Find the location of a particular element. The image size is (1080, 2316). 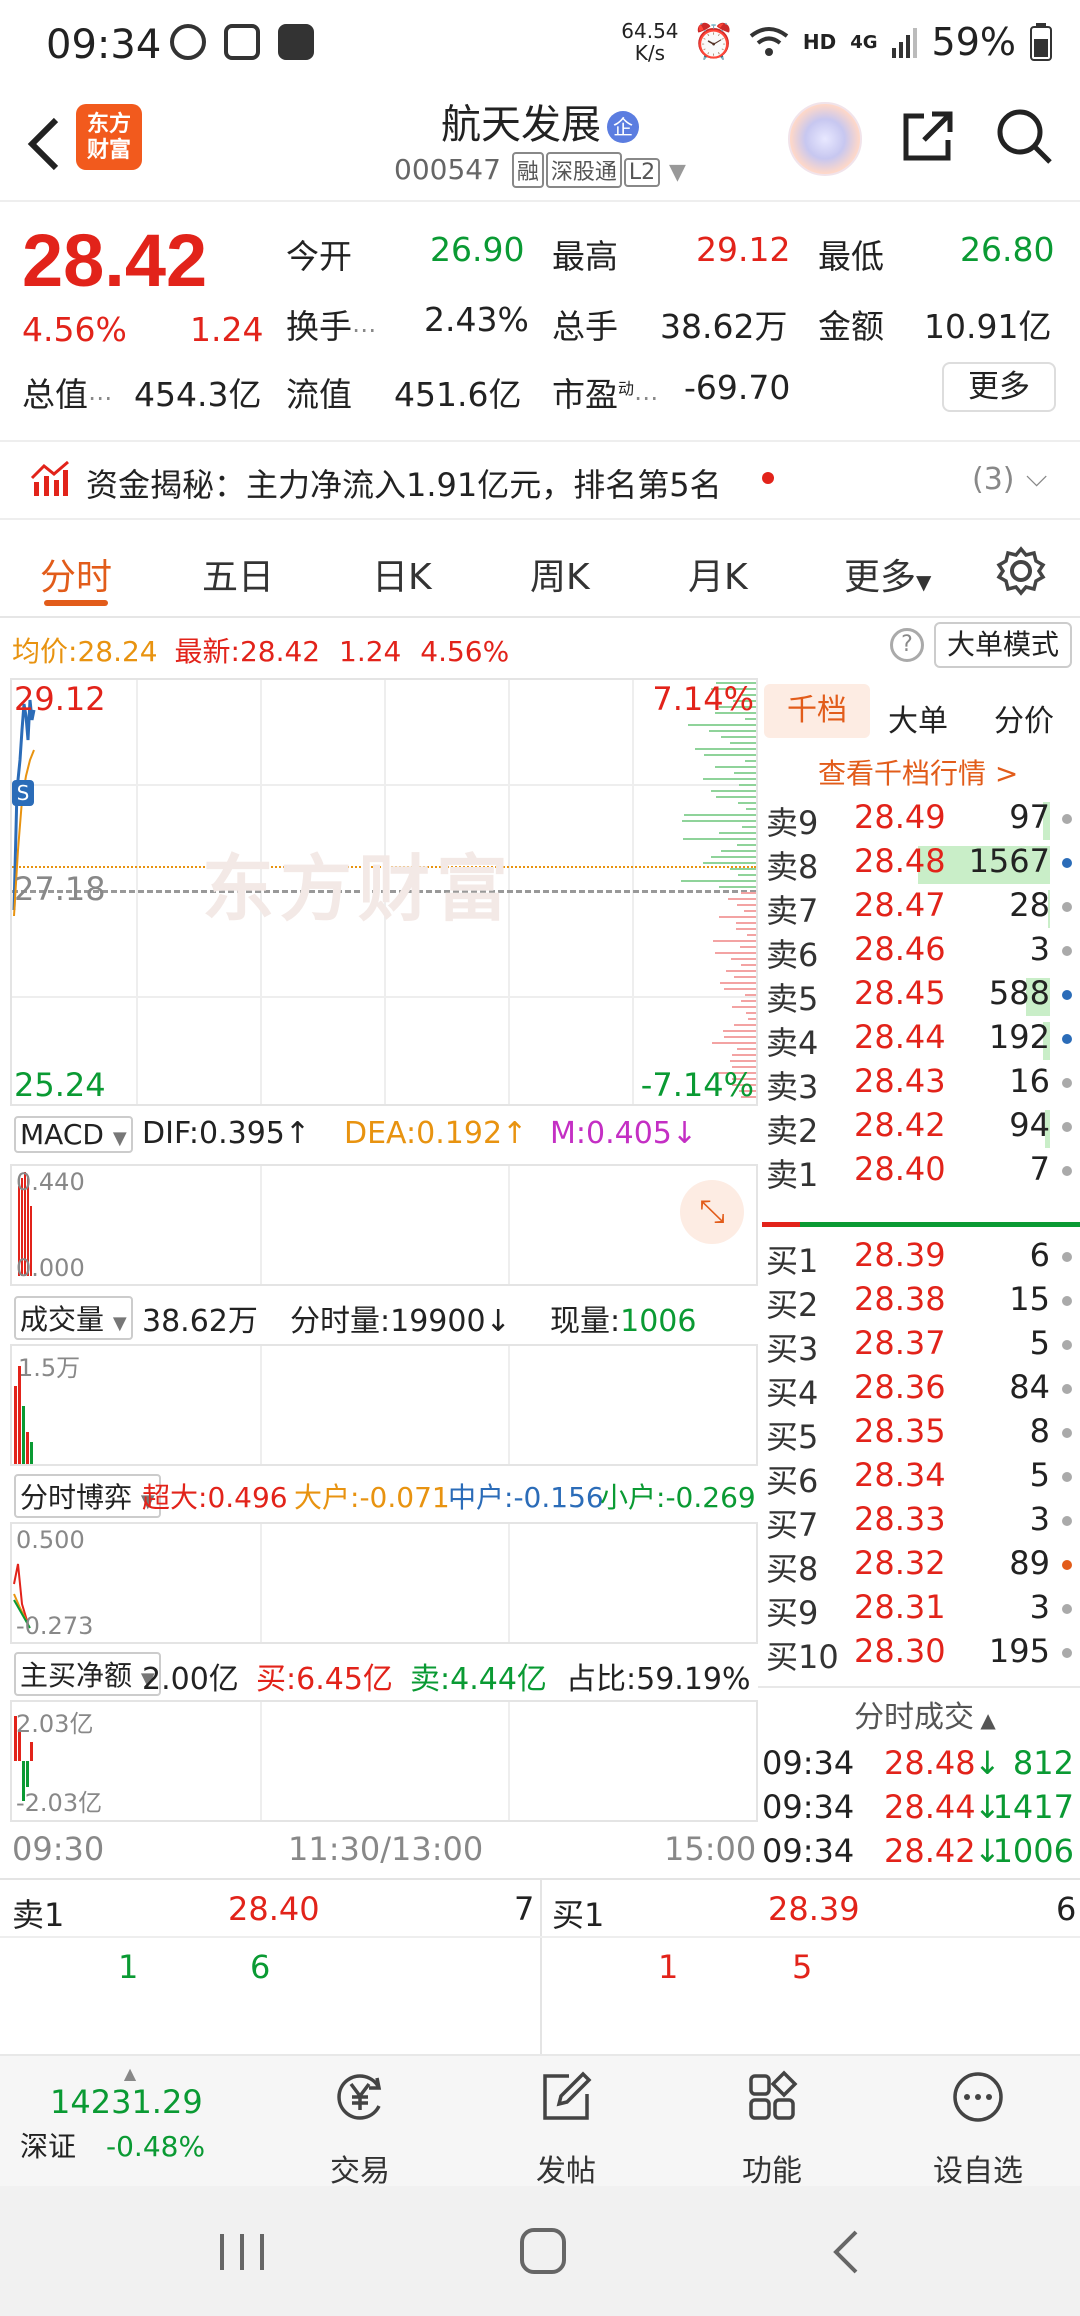

volume-indicator-select: 成交量 ▼ is located at coordinates (73, 1318).